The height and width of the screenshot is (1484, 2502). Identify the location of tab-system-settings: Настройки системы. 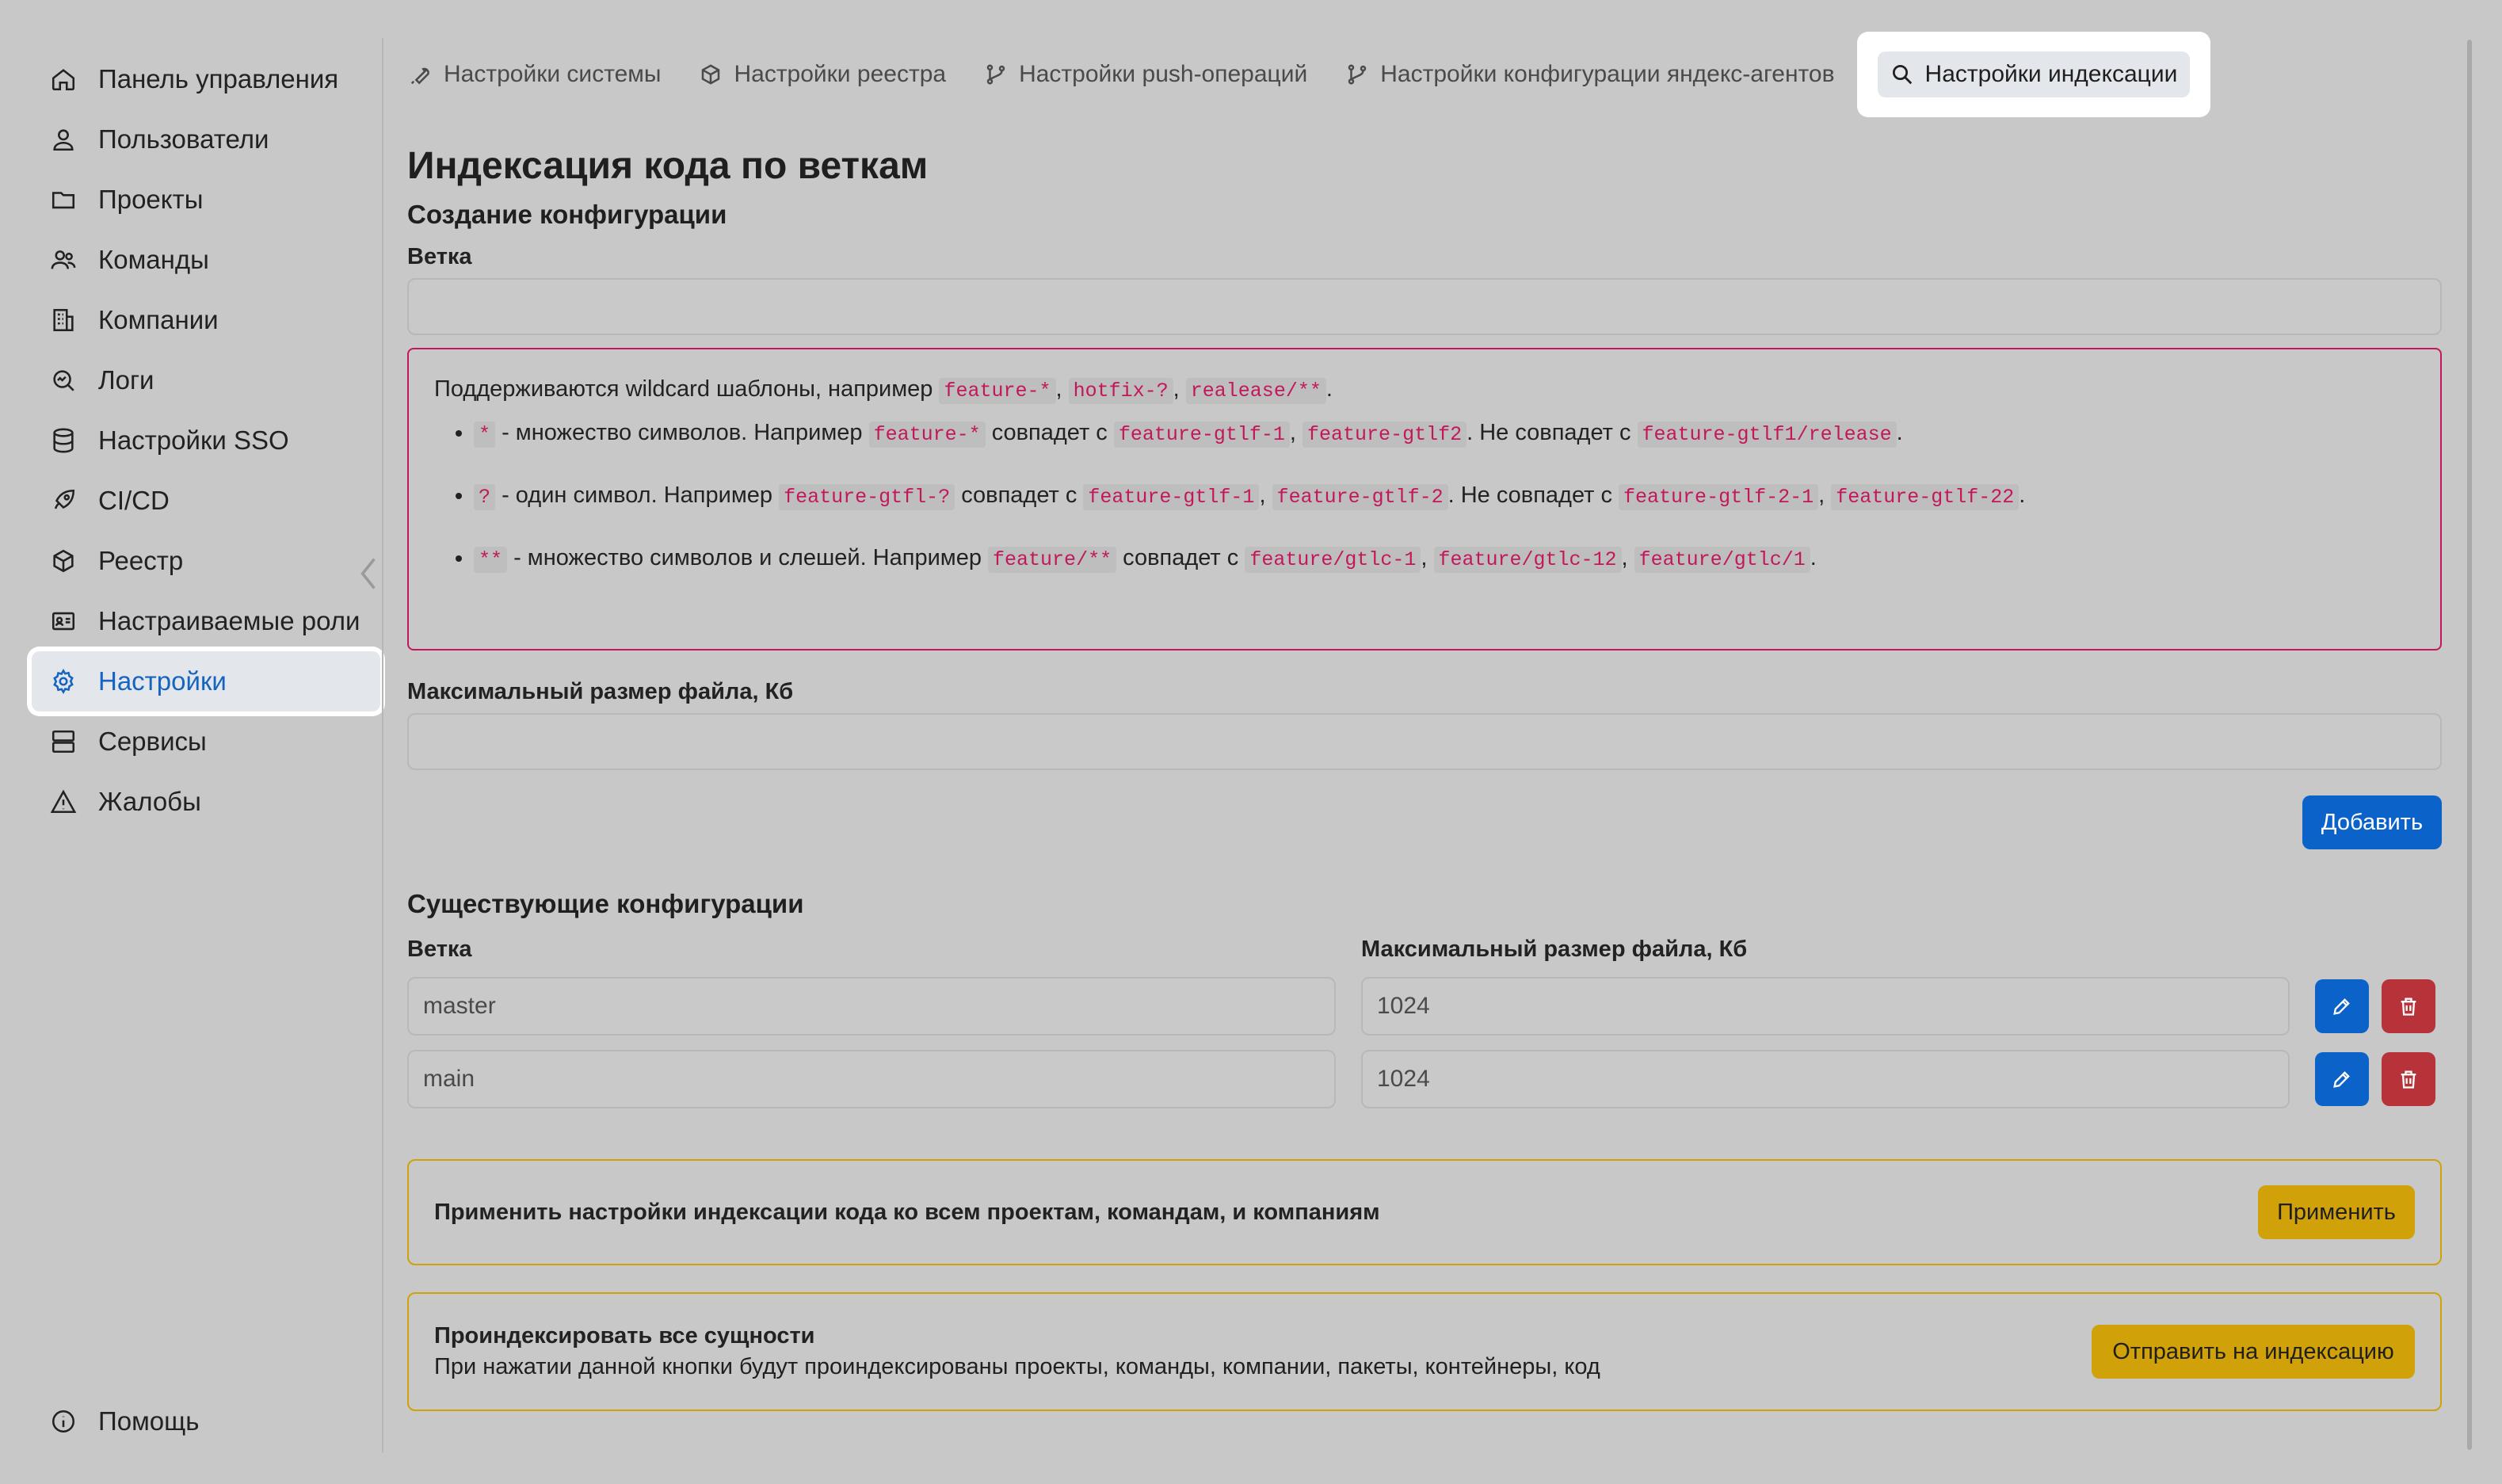
(535, 74).